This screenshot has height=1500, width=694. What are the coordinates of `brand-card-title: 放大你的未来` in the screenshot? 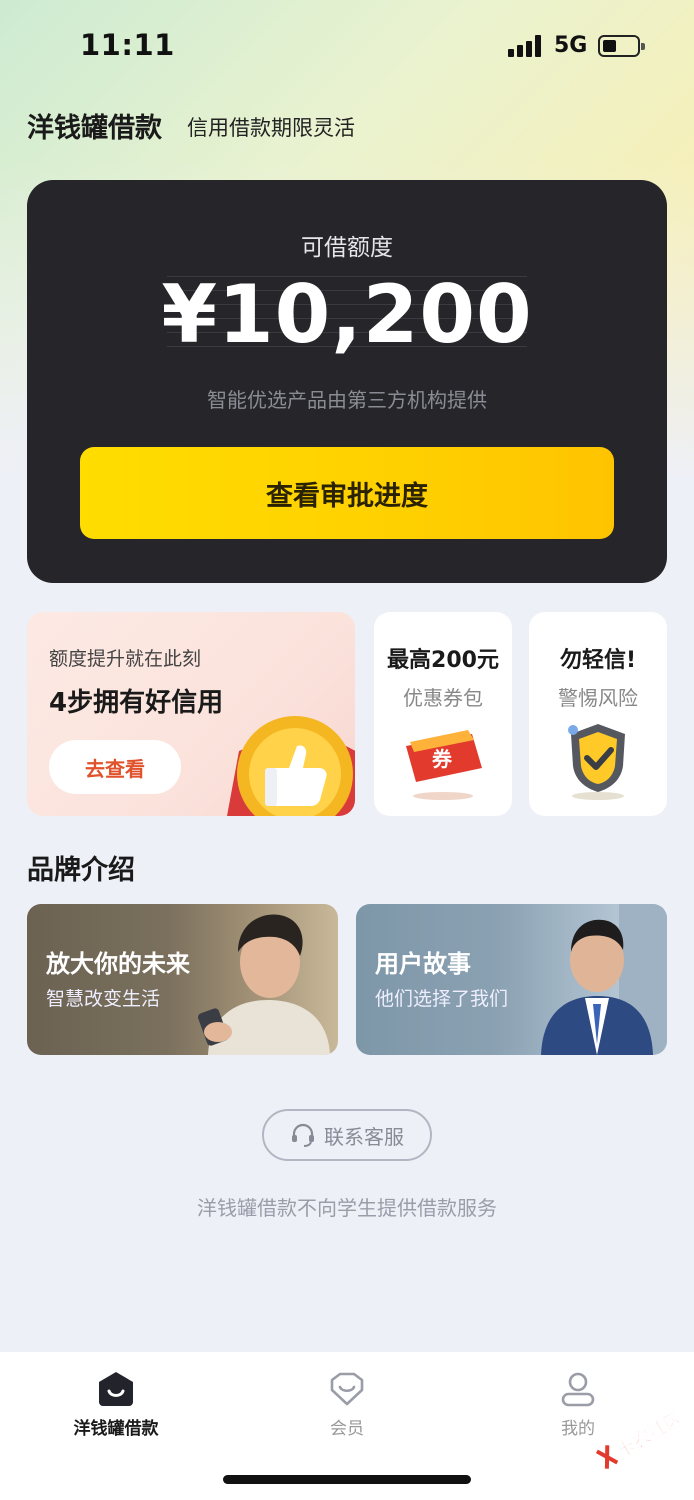 It's located at (118, 964).